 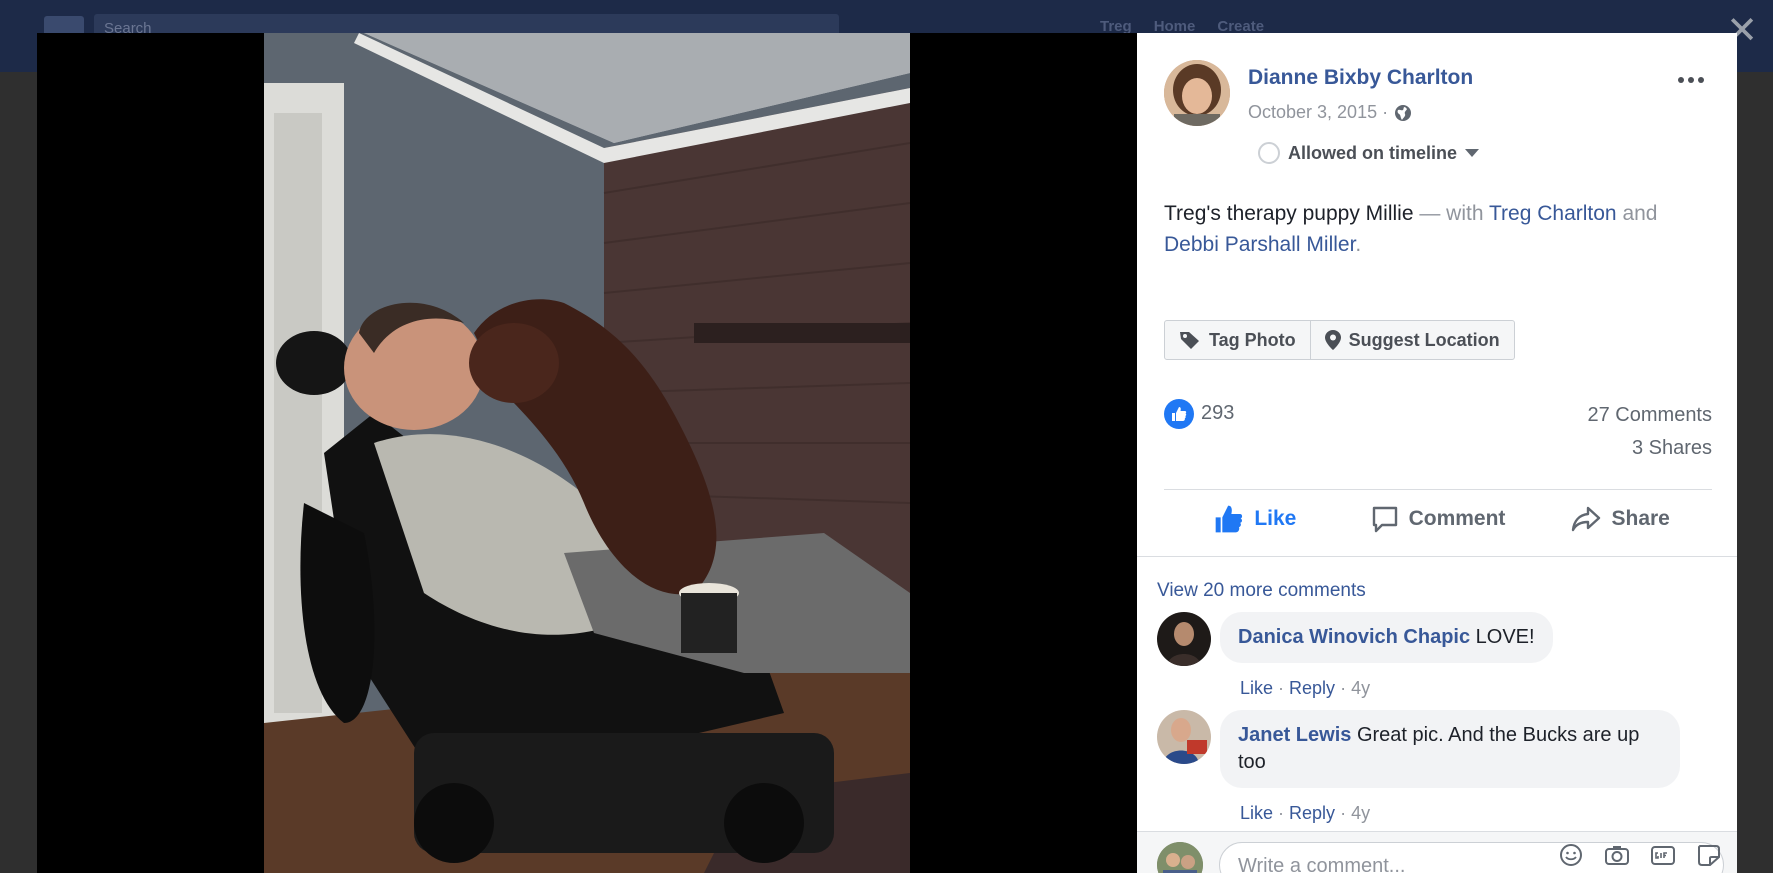 I want to click on author-name-link: Dianne Bixby Charlton, so click(x=1360, y=78).